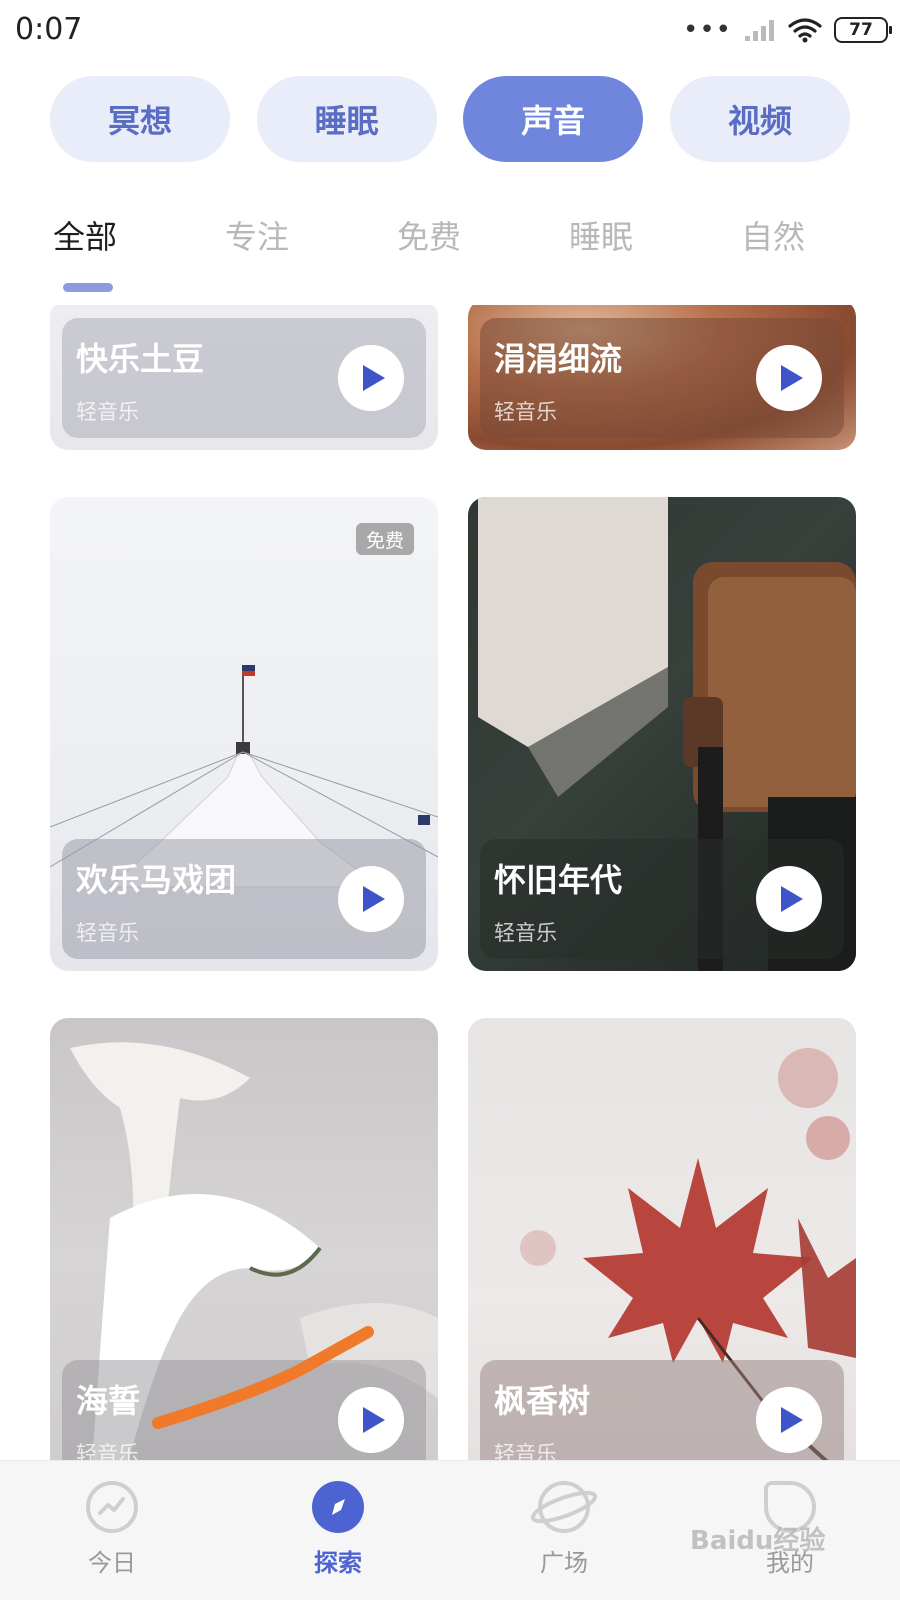 This screenshot has height=1600, width=900. I want to click on nav-label: 探索, so click(338, 1563).